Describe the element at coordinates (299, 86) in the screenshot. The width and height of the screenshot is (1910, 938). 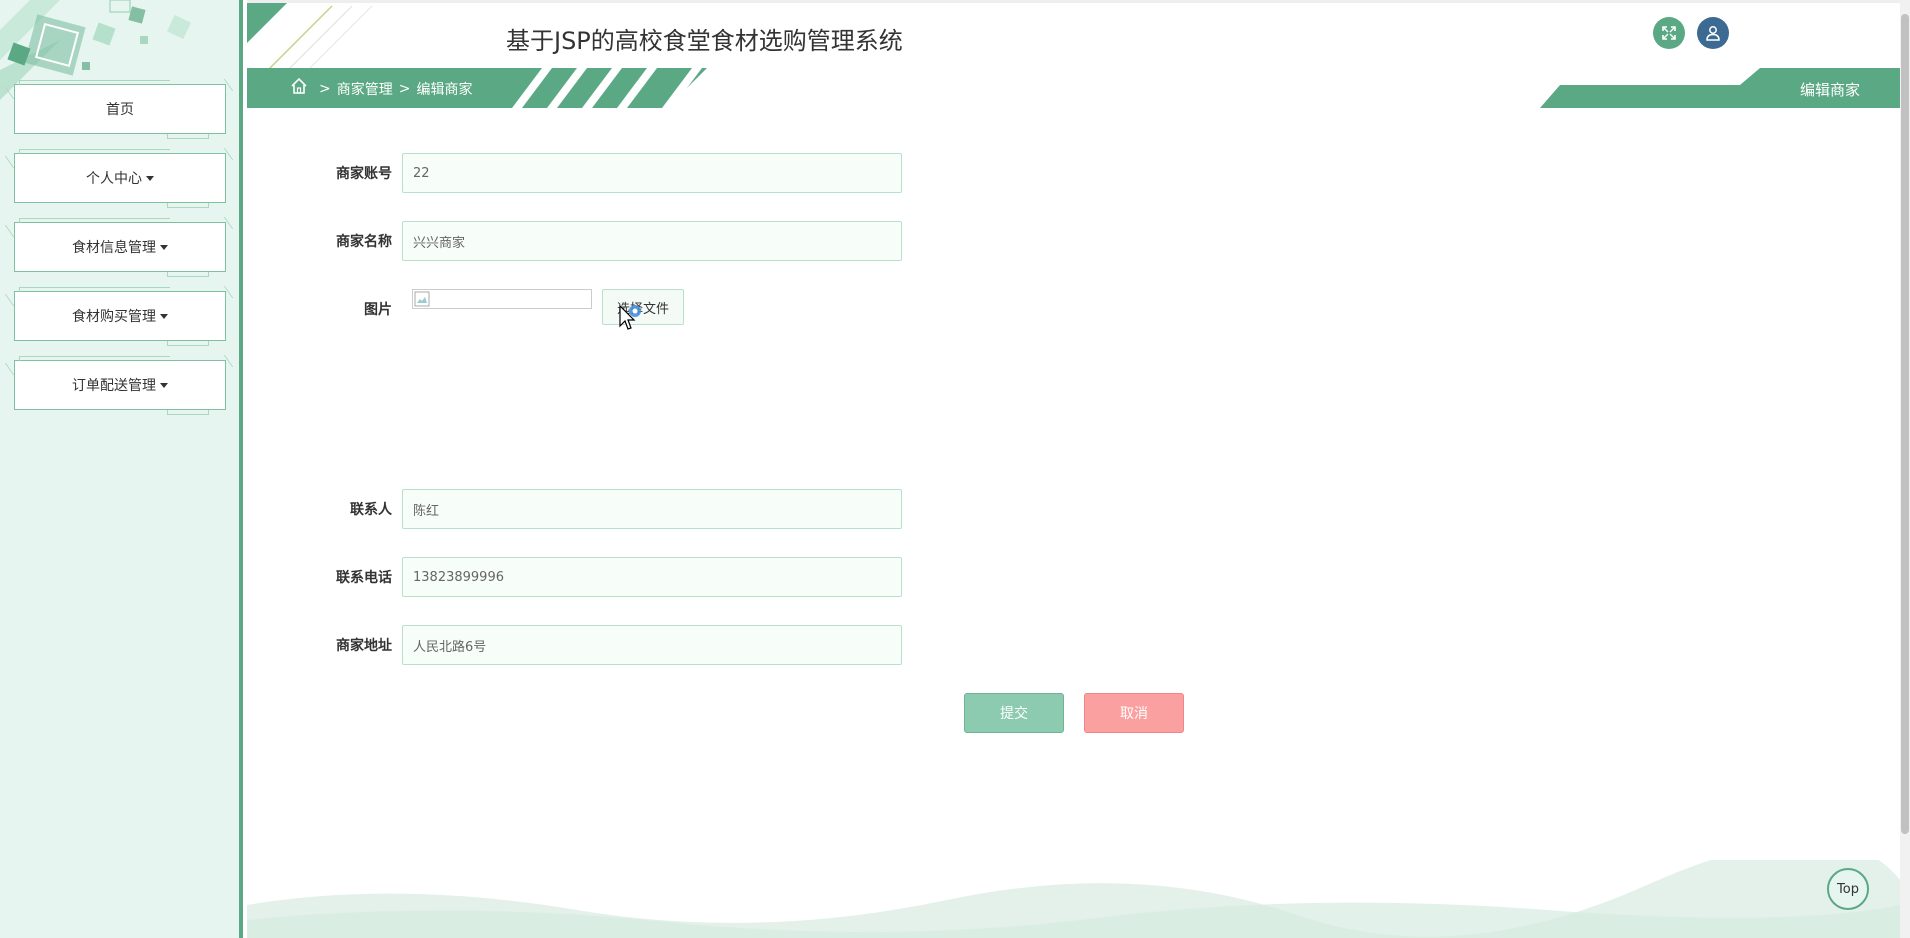
I see `home-icon` at that location.